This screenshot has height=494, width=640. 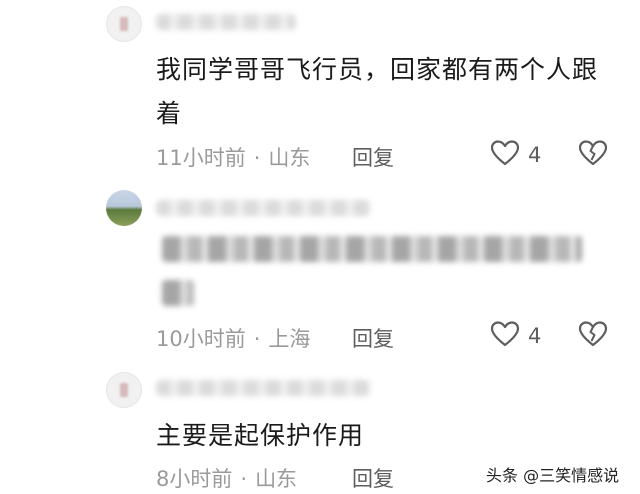 I want to click on comment-meta: 10小时前 · 上海, so click(x=233, y=338).